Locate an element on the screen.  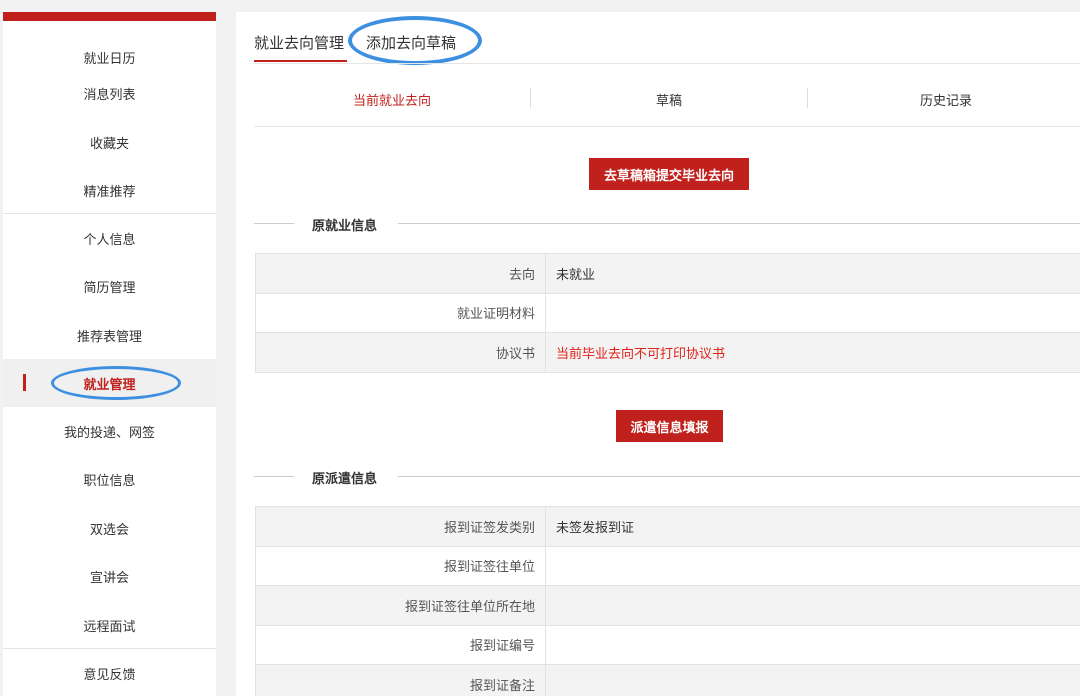
subtab-draft: 草稿 is located at coordinates (669, 99).